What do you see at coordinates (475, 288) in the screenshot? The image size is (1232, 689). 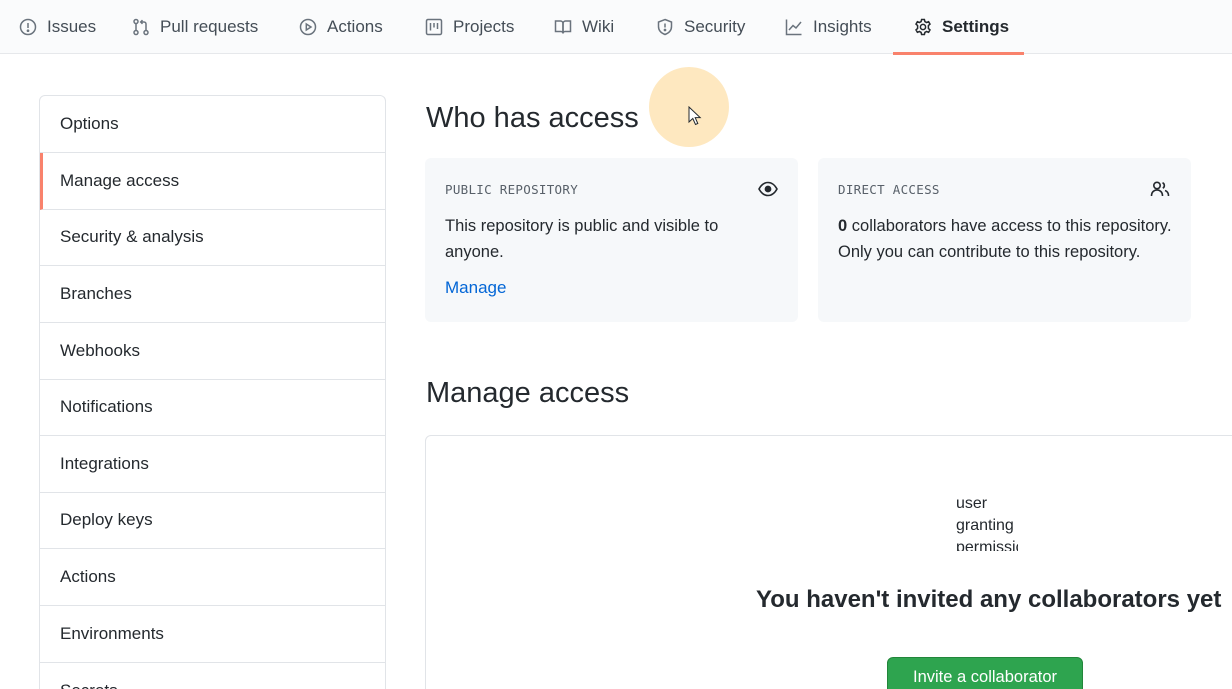 I see `manage-visibility-link: Manage` at bounding box center [475, 288].